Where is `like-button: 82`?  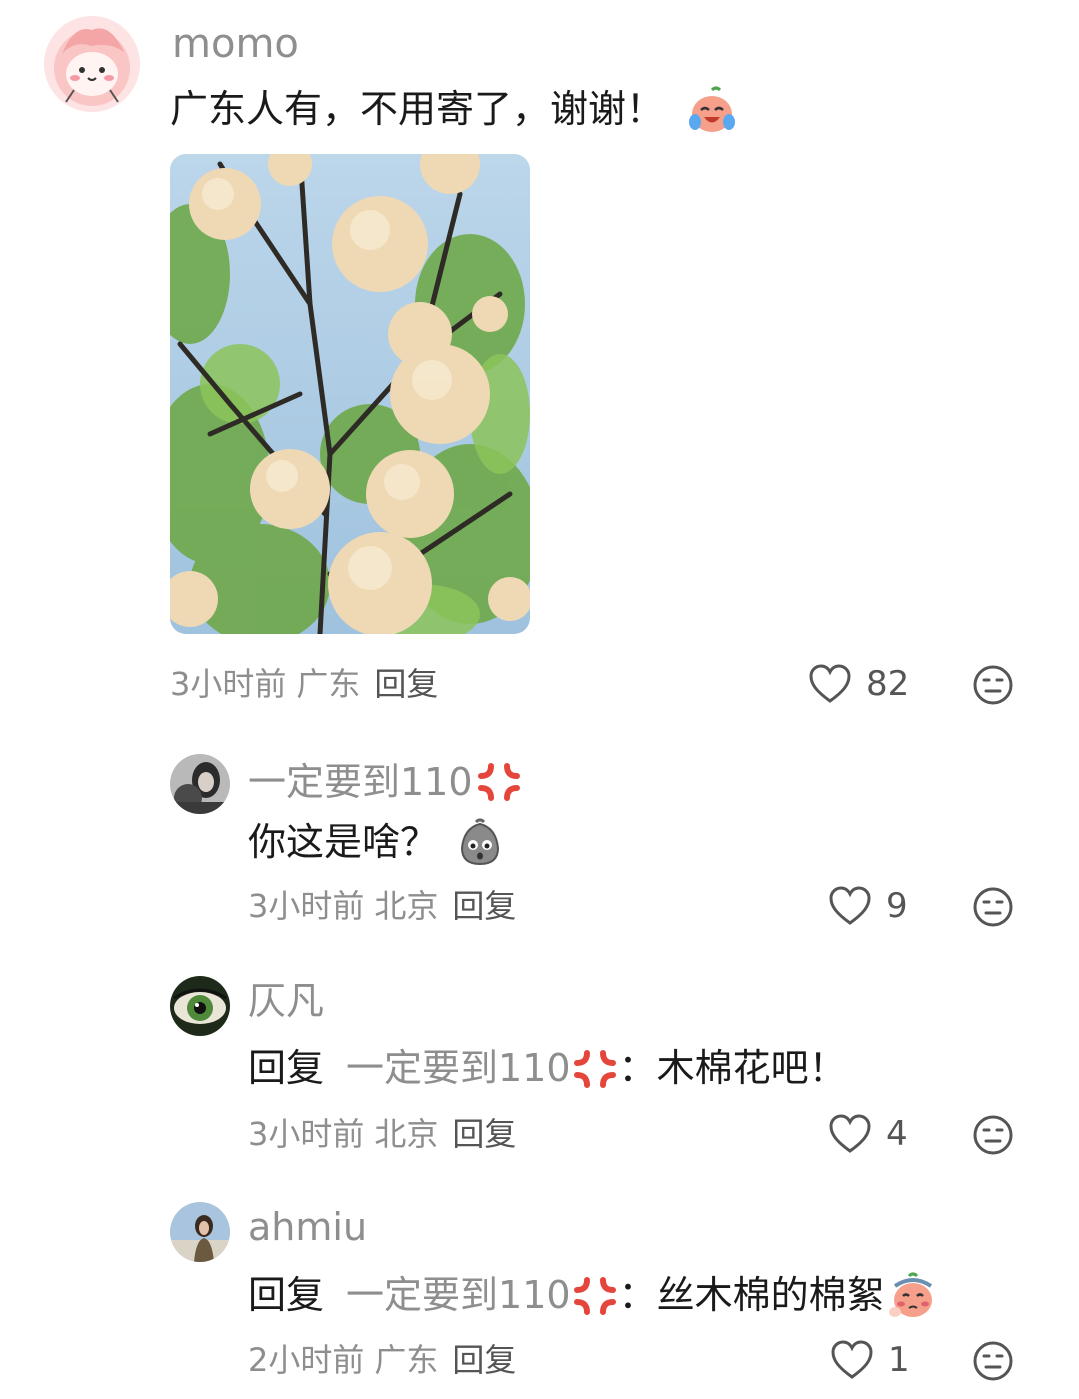
like-button: 82 is located at coordinates (858, 684).